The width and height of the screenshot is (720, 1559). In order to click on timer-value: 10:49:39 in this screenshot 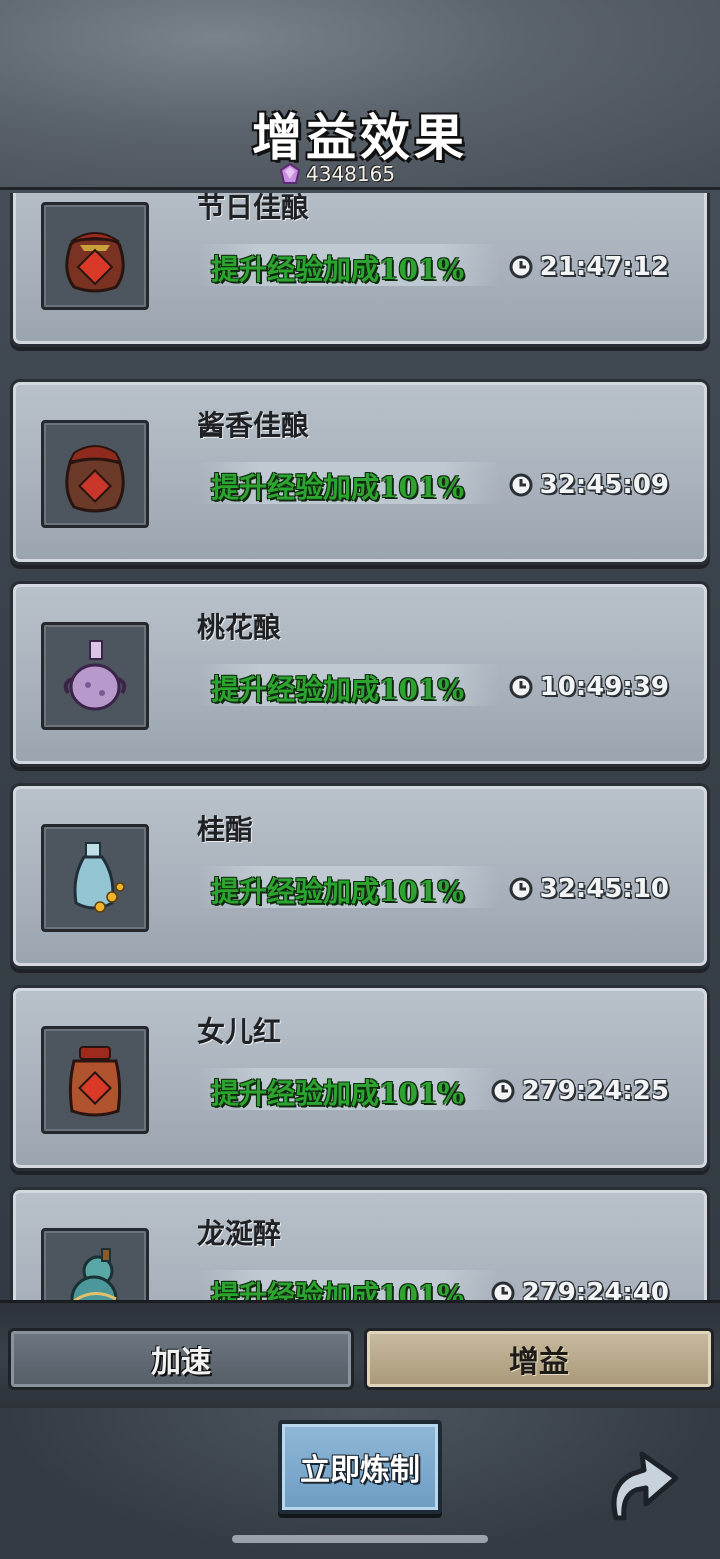, I will do `click(604, 687)`.